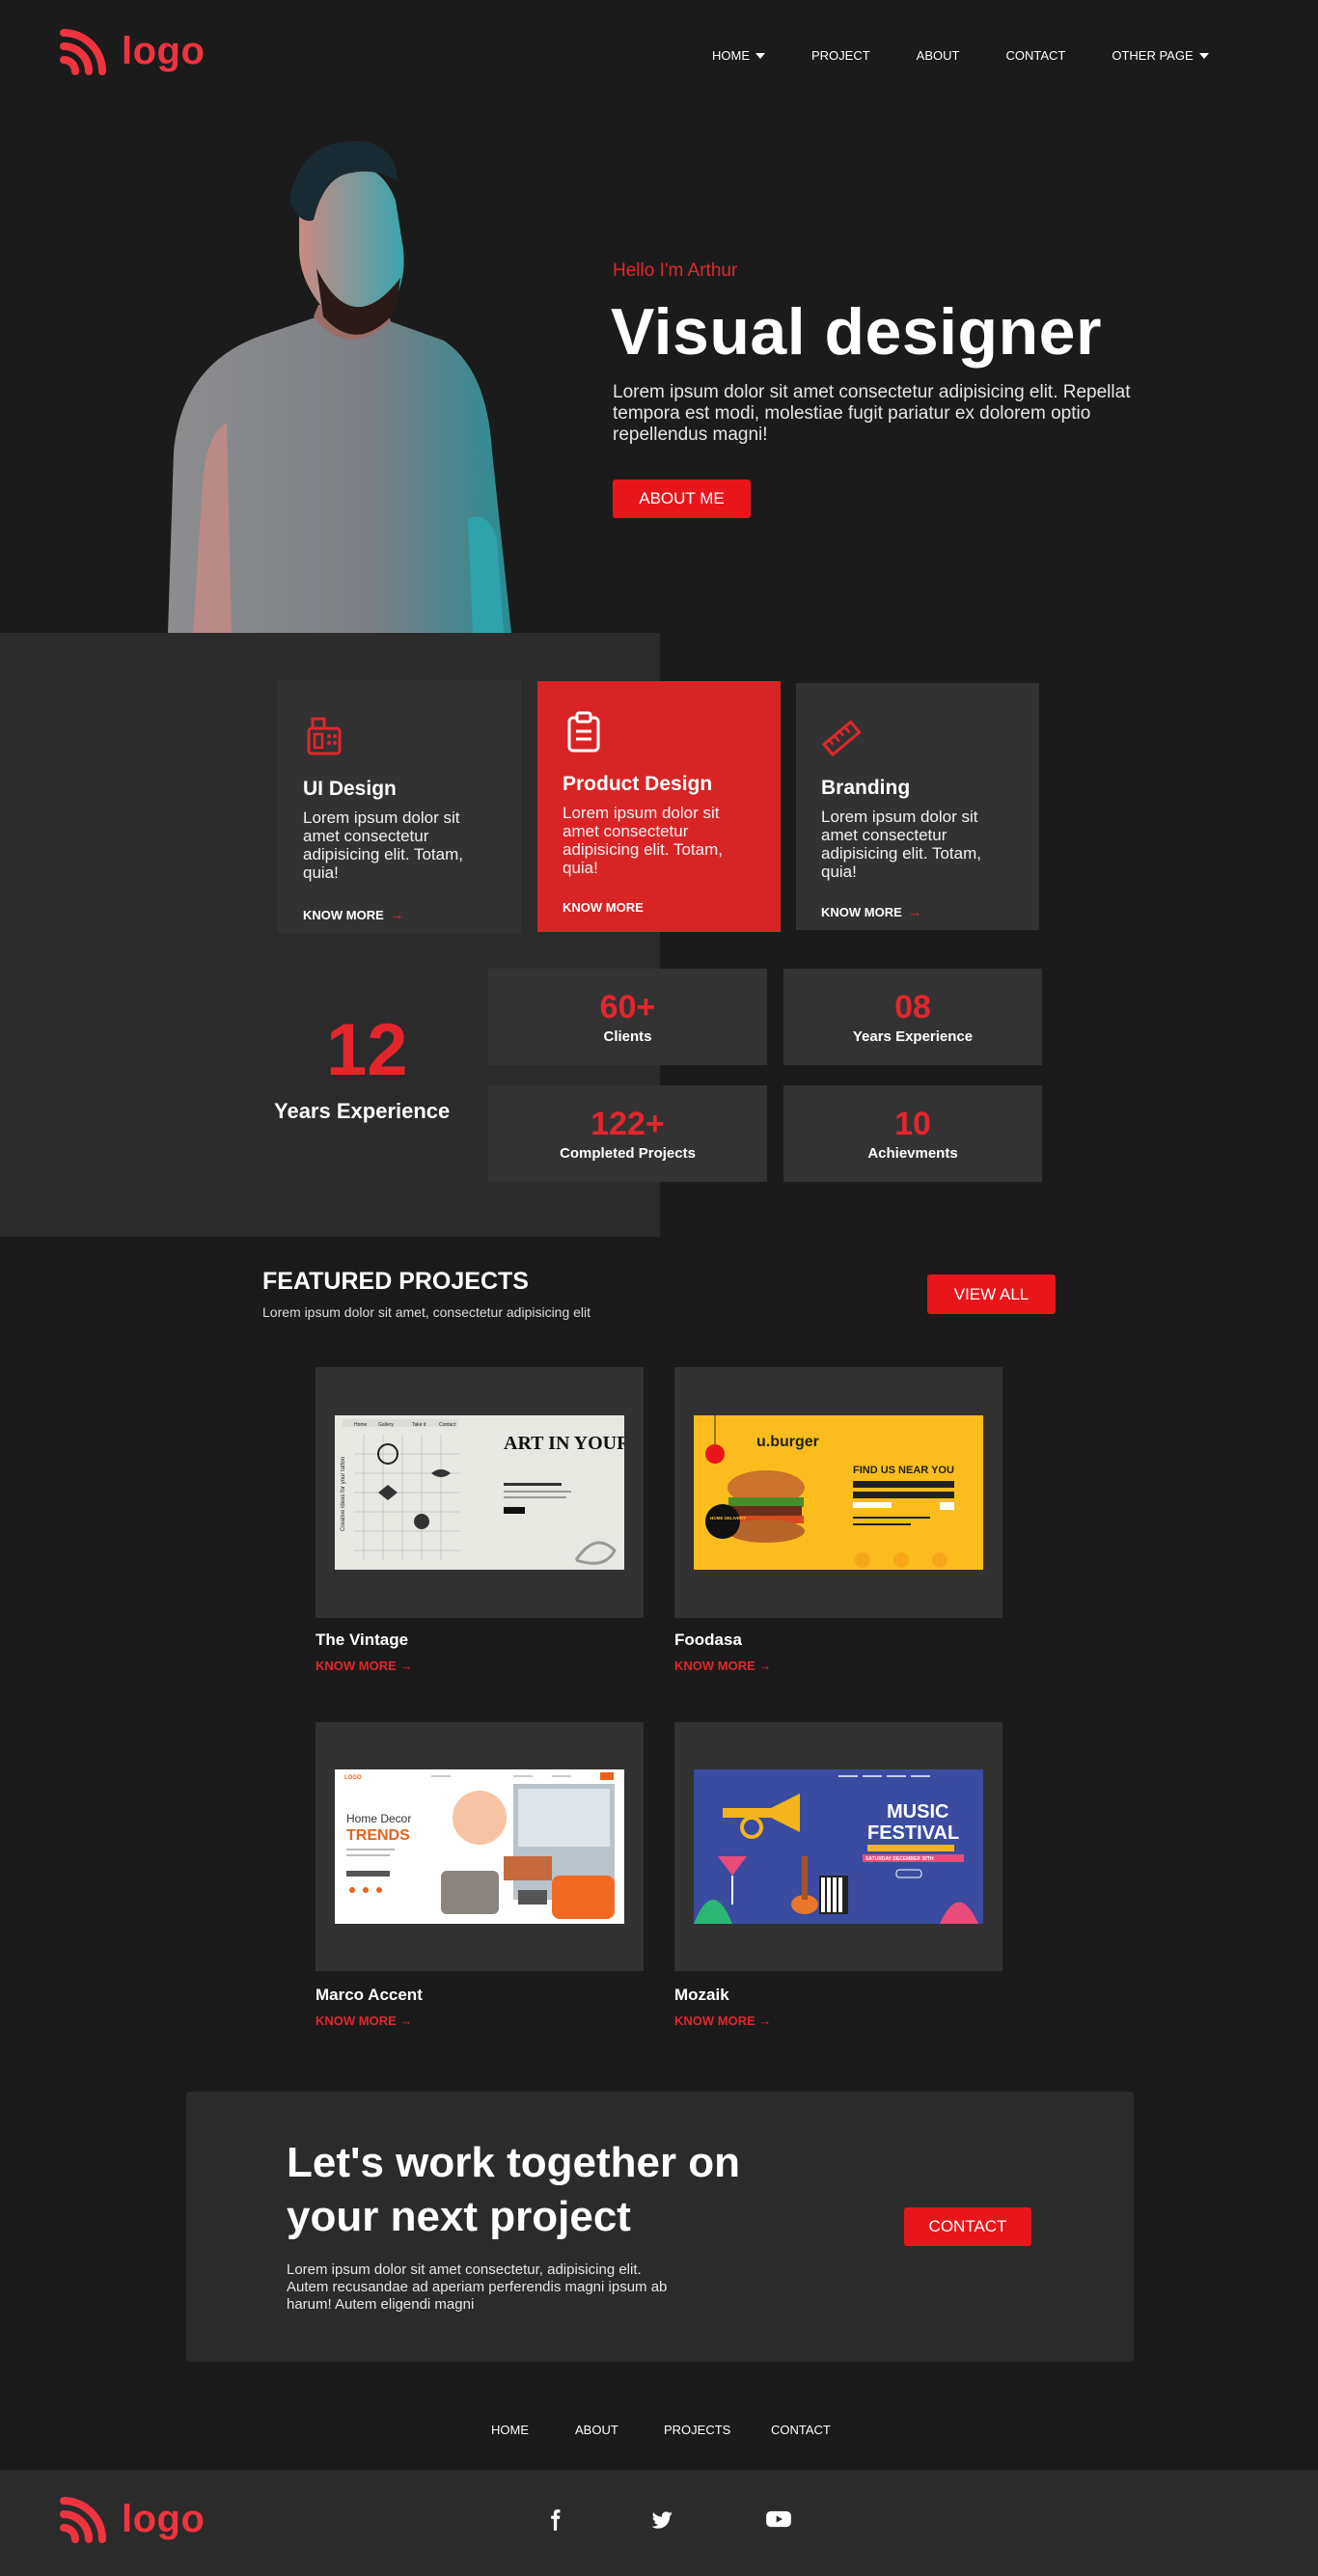 The image size is (1318, 2576). I want to click on logo-text: logo, so click(164, 2518).